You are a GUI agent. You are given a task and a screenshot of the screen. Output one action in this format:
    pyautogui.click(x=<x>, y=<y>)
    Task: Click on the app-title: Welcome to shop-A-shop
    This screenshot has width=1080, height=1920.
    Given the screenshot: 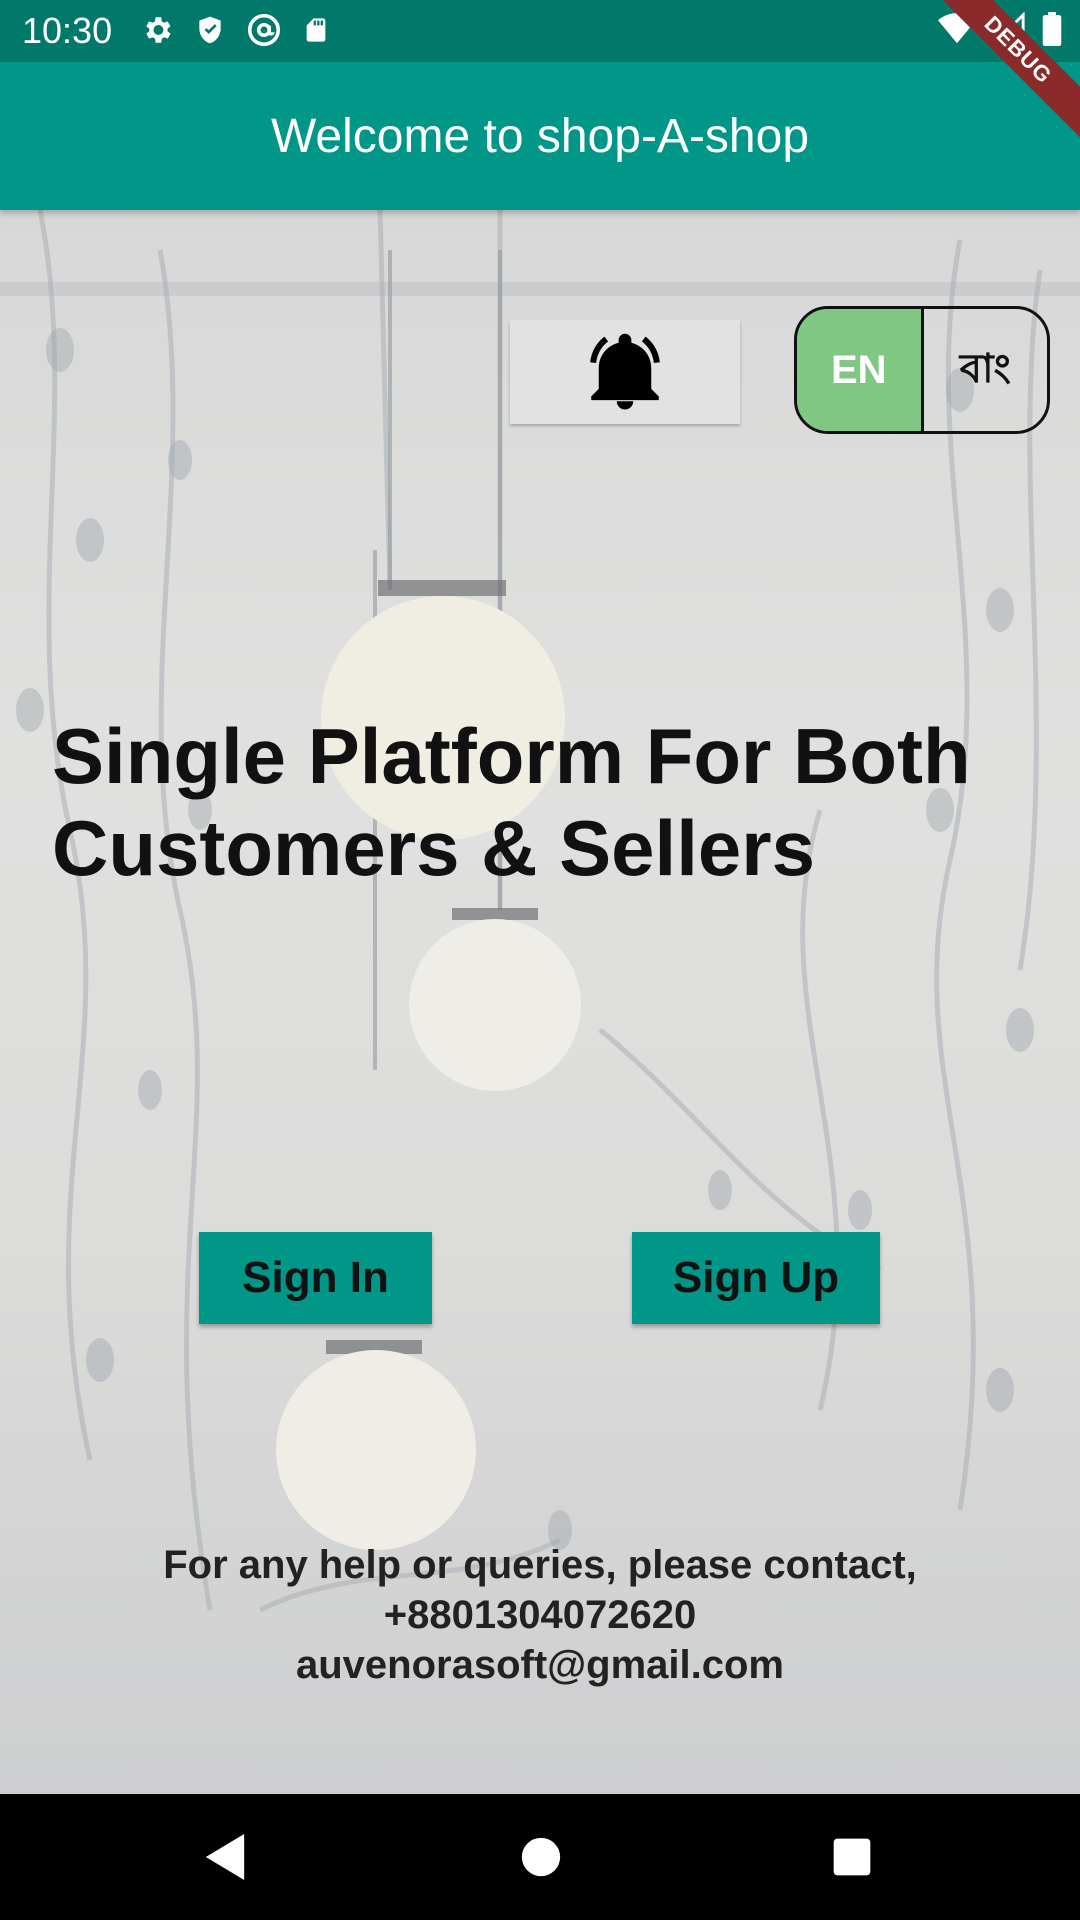 What is the action you would take?
    pyautogui.click(x=540, y=136)
    